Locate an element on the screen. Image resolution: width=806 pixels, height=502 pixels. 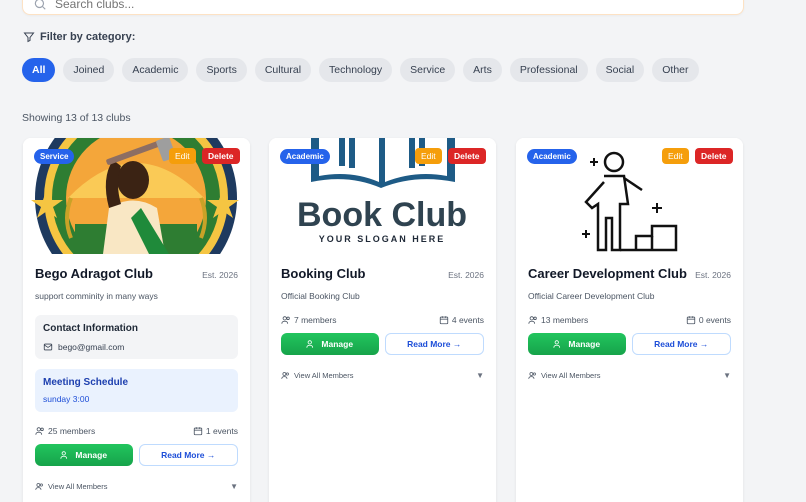
chip-social: Social is located at coordinates (620, 70).